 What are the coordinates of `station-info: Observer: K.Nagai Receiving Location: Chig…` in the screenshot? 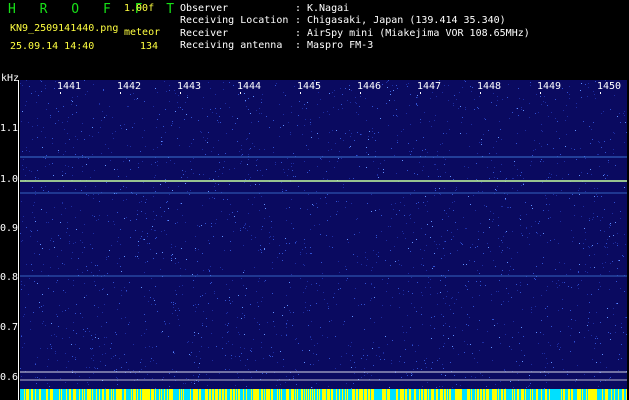 It's located at (355, 27).